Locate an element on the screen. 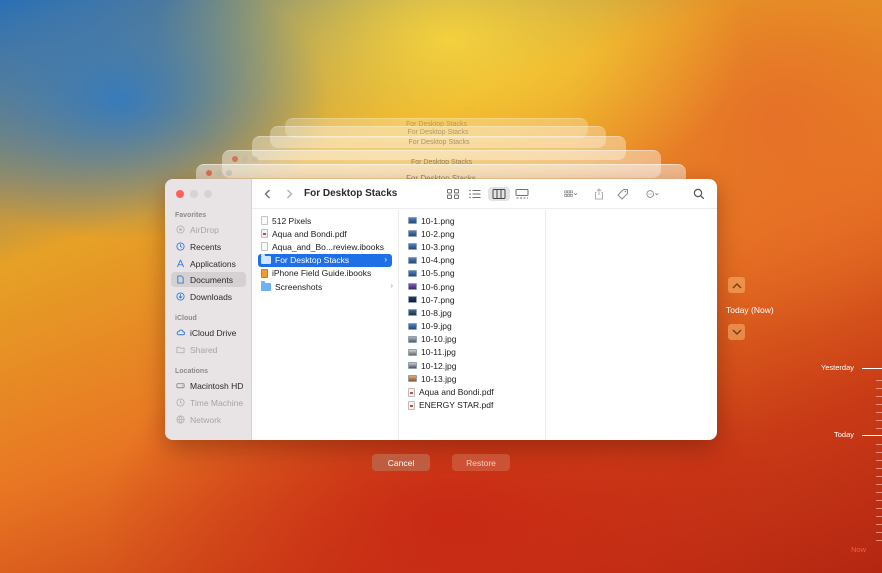  list-item-label: Aqua_and_Bo...review.ibooks is located at coordinates (328, 246).